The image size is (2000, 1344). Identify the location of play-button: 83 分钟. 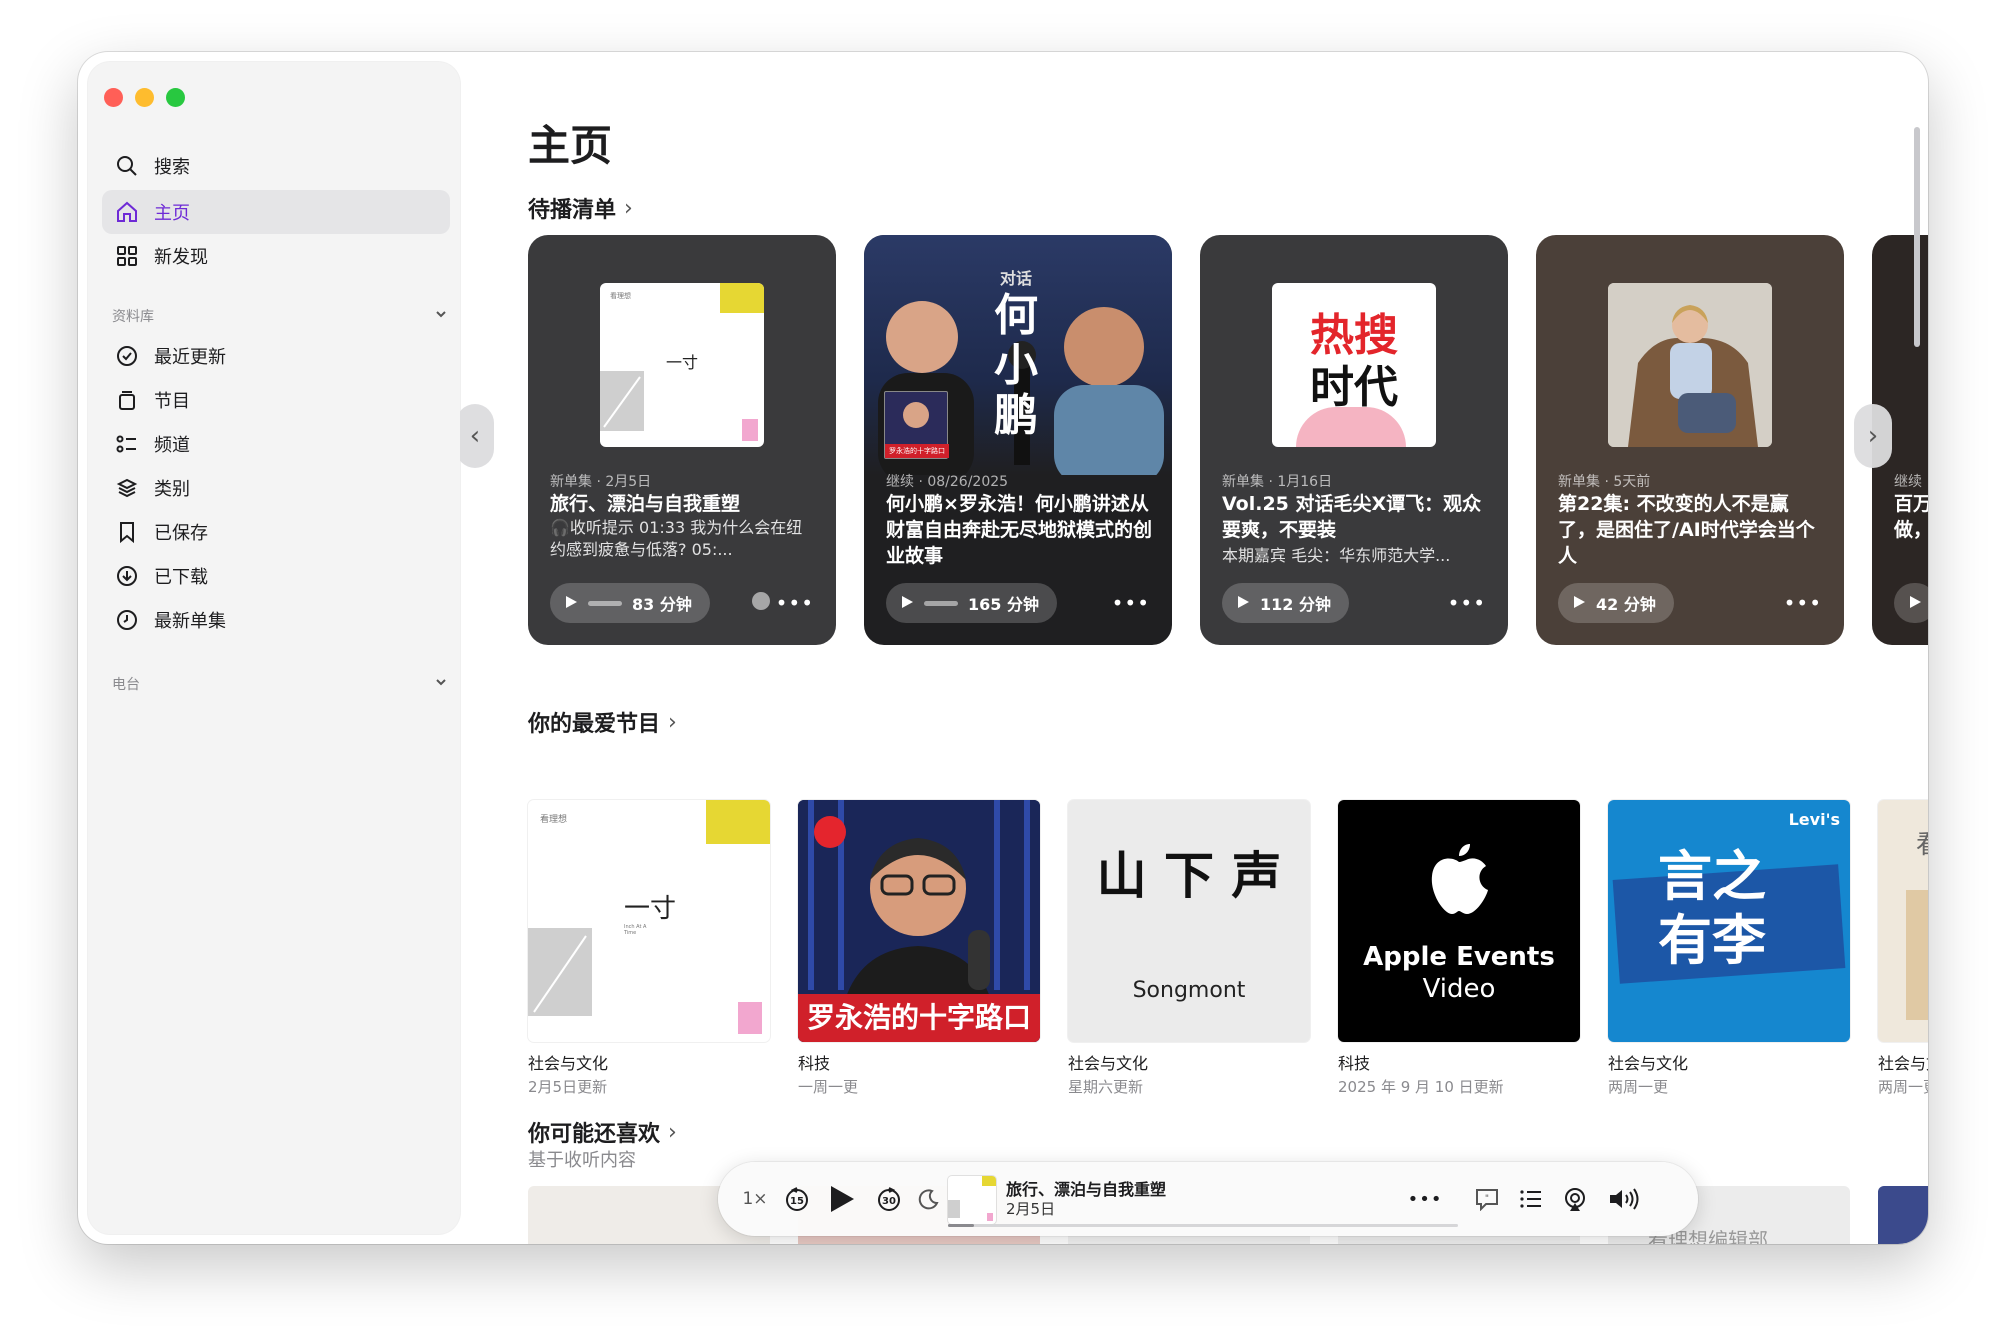
(630, 603).